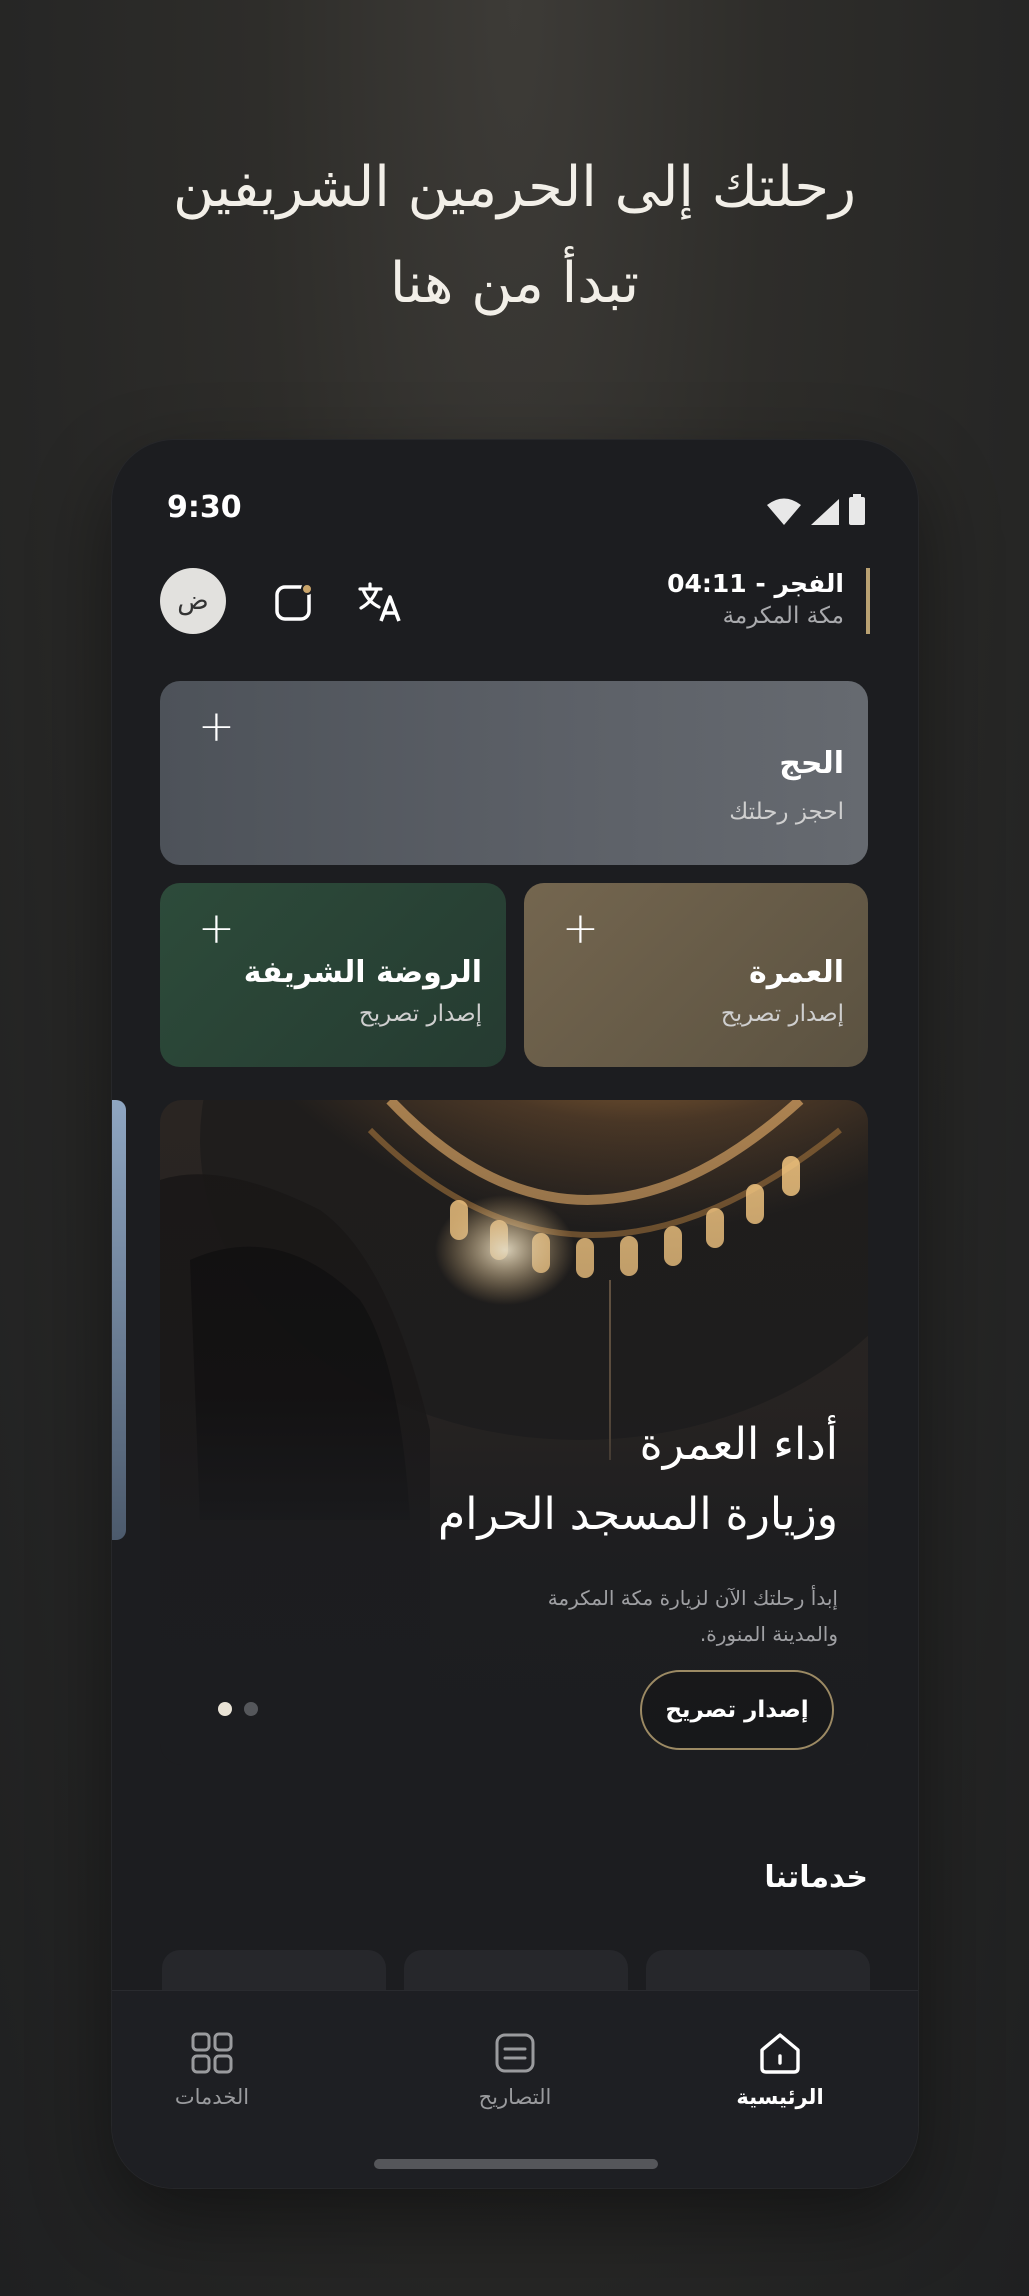  What do you see at coordinates (738, 1444) in the screenshot?
I see `banner-title-line-1: أداء العمرة` at bounding box center [738, 1444].